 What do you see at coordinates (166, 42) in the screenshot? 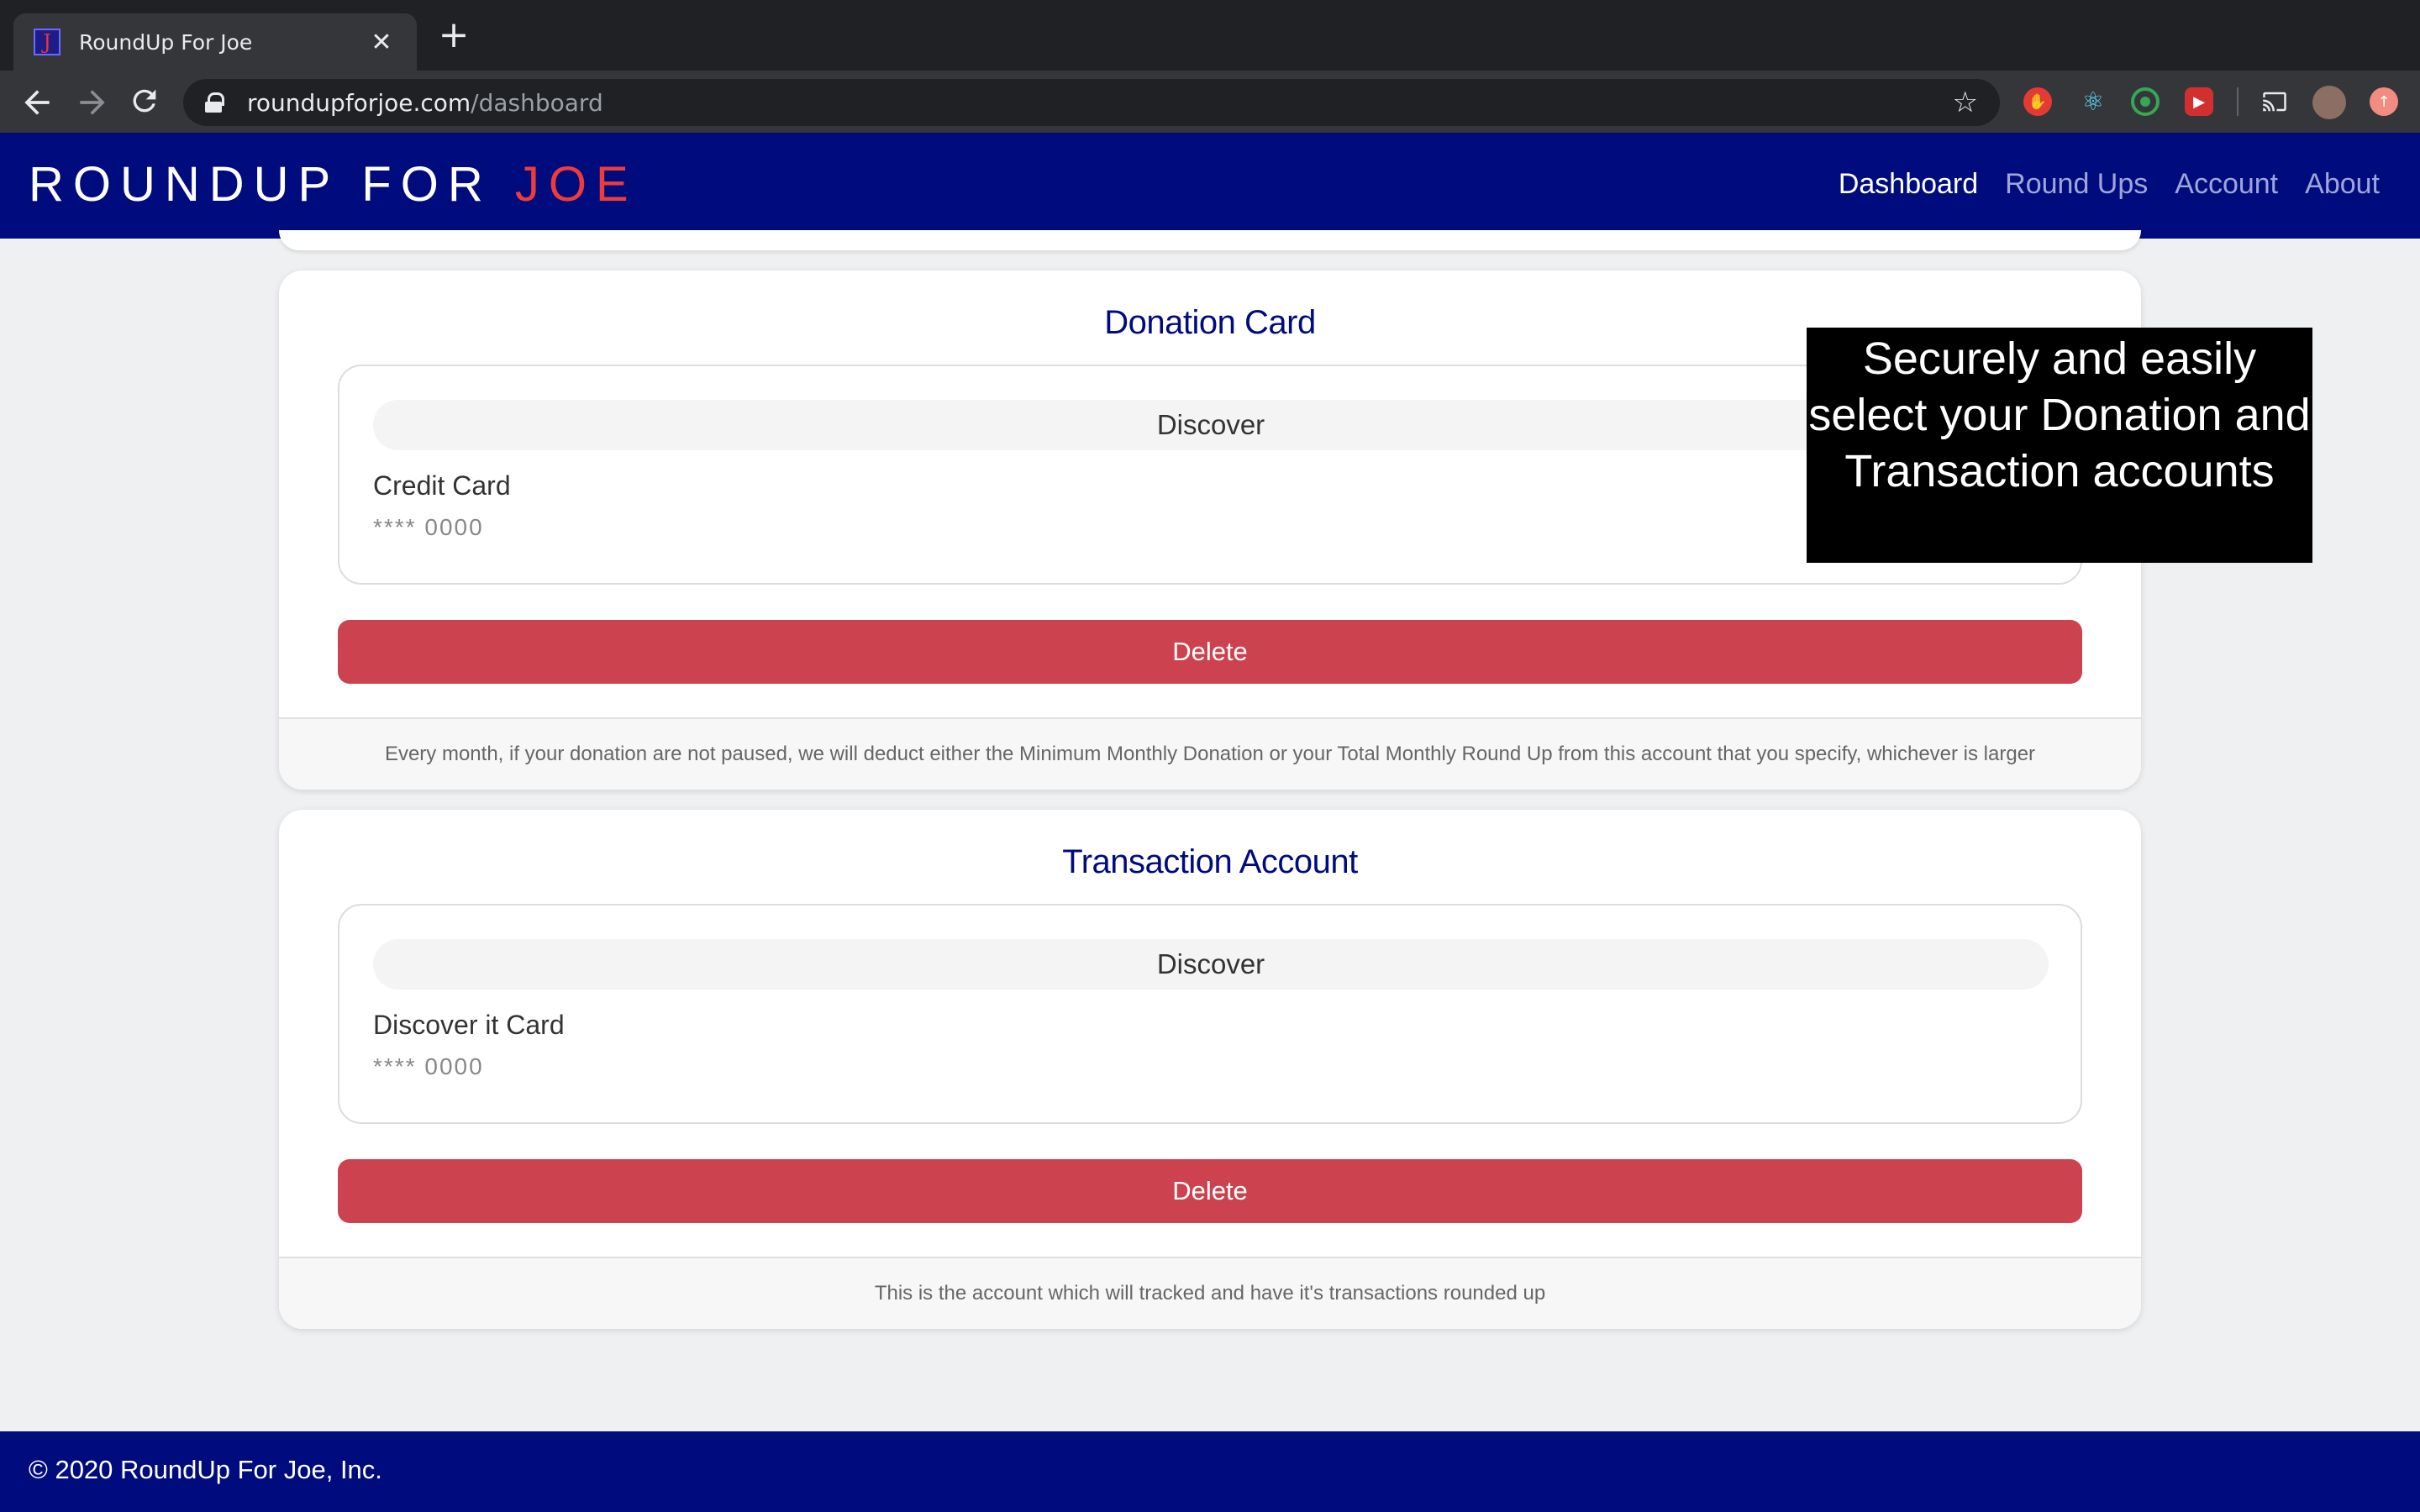
I see `tab-title: RoundUp For Joe` at bounding box center [166, 42].